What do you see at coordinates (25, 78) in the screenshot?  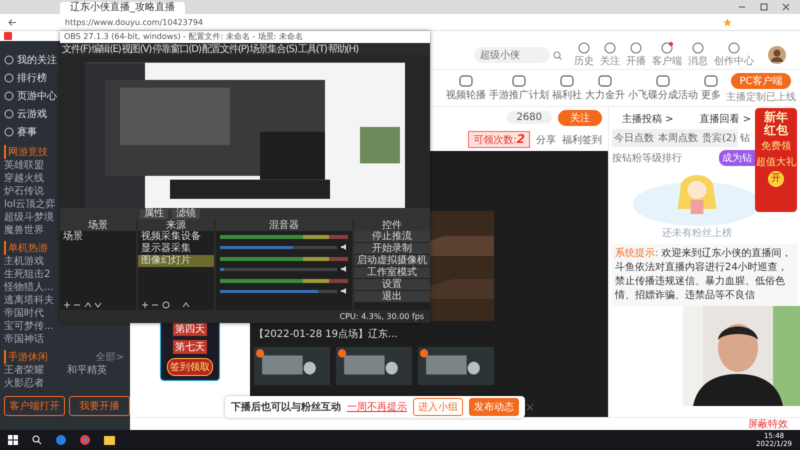 I see `sidebar-item: 排行榜` at bounding box center [25, 78].